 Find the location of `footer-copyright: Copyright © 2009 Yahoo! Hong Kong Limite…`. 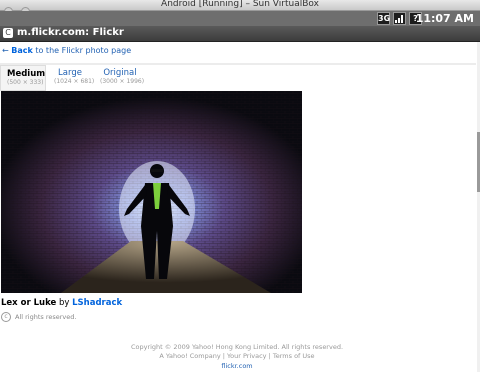

footer-copyright: Copyright © 2009 Yahoo! Hong Kong Limite… is located at coordinates (237, 347).